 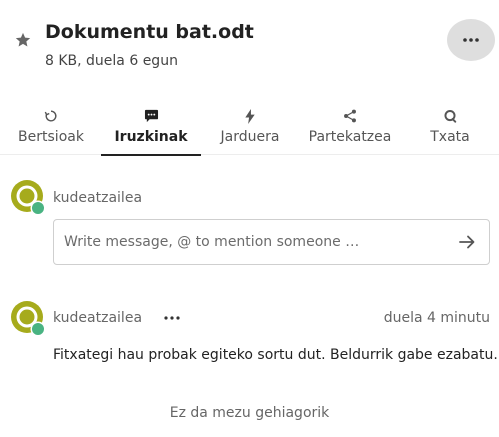 I want to click on arrow-right-icon, so click(x=467, y=242).